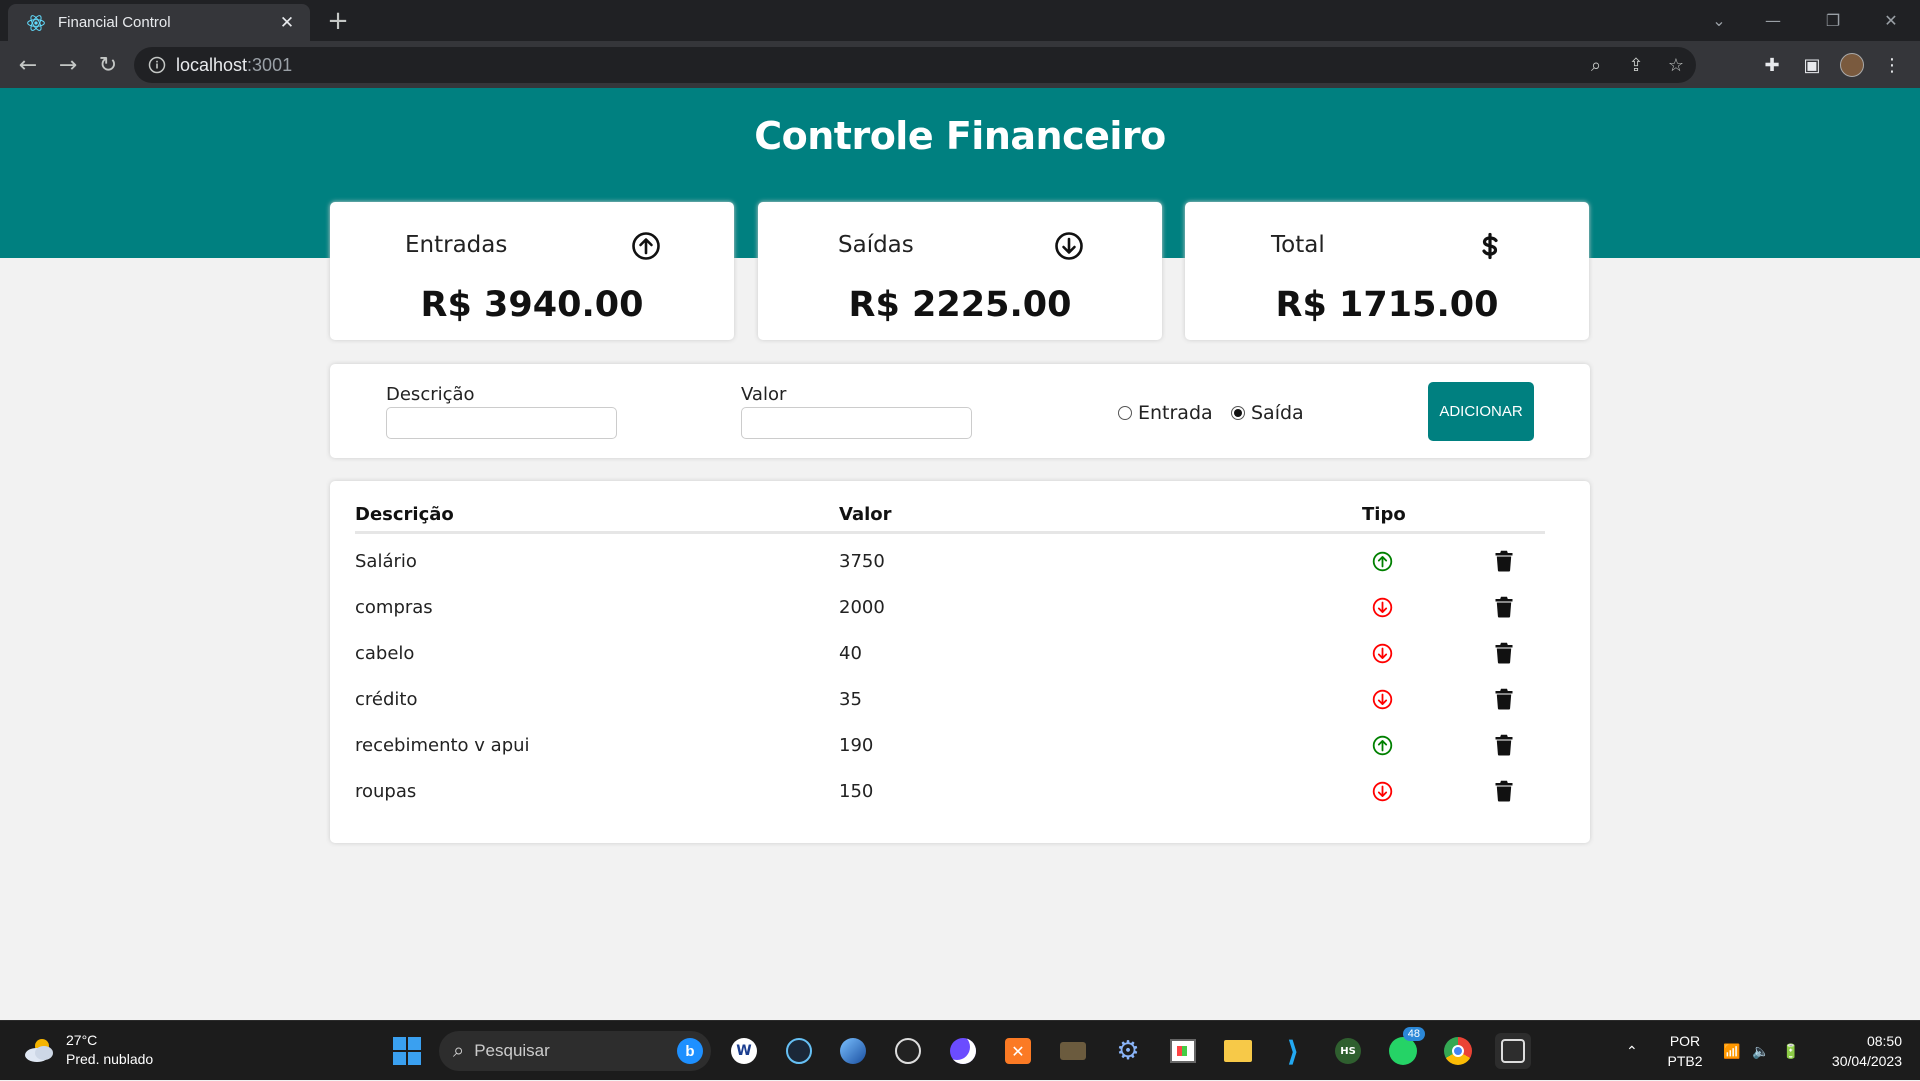 The height and width of the screenshot is (1081, 1920). I want to click on add-button: ADICIONAR, so click(1481, 411).